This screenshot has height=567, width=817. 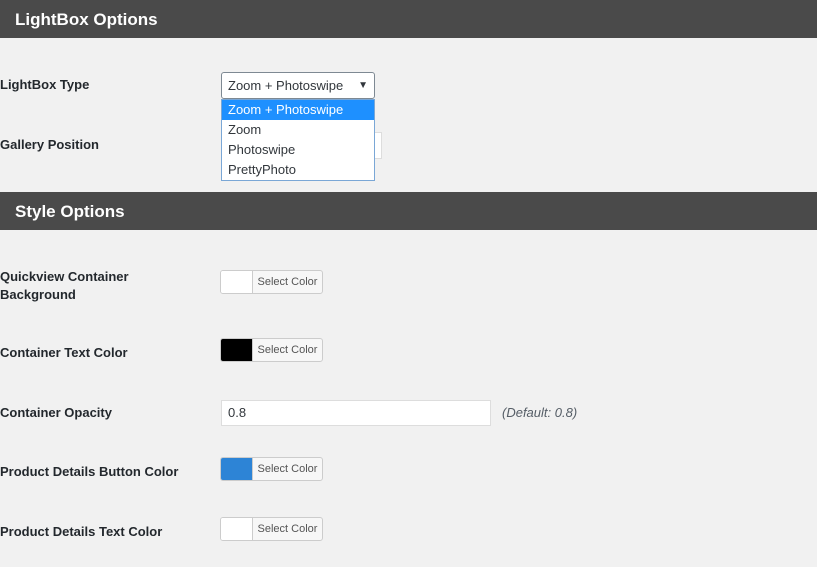 I want to click on product-details-button-color-swatch, so click(x=237, y=469).